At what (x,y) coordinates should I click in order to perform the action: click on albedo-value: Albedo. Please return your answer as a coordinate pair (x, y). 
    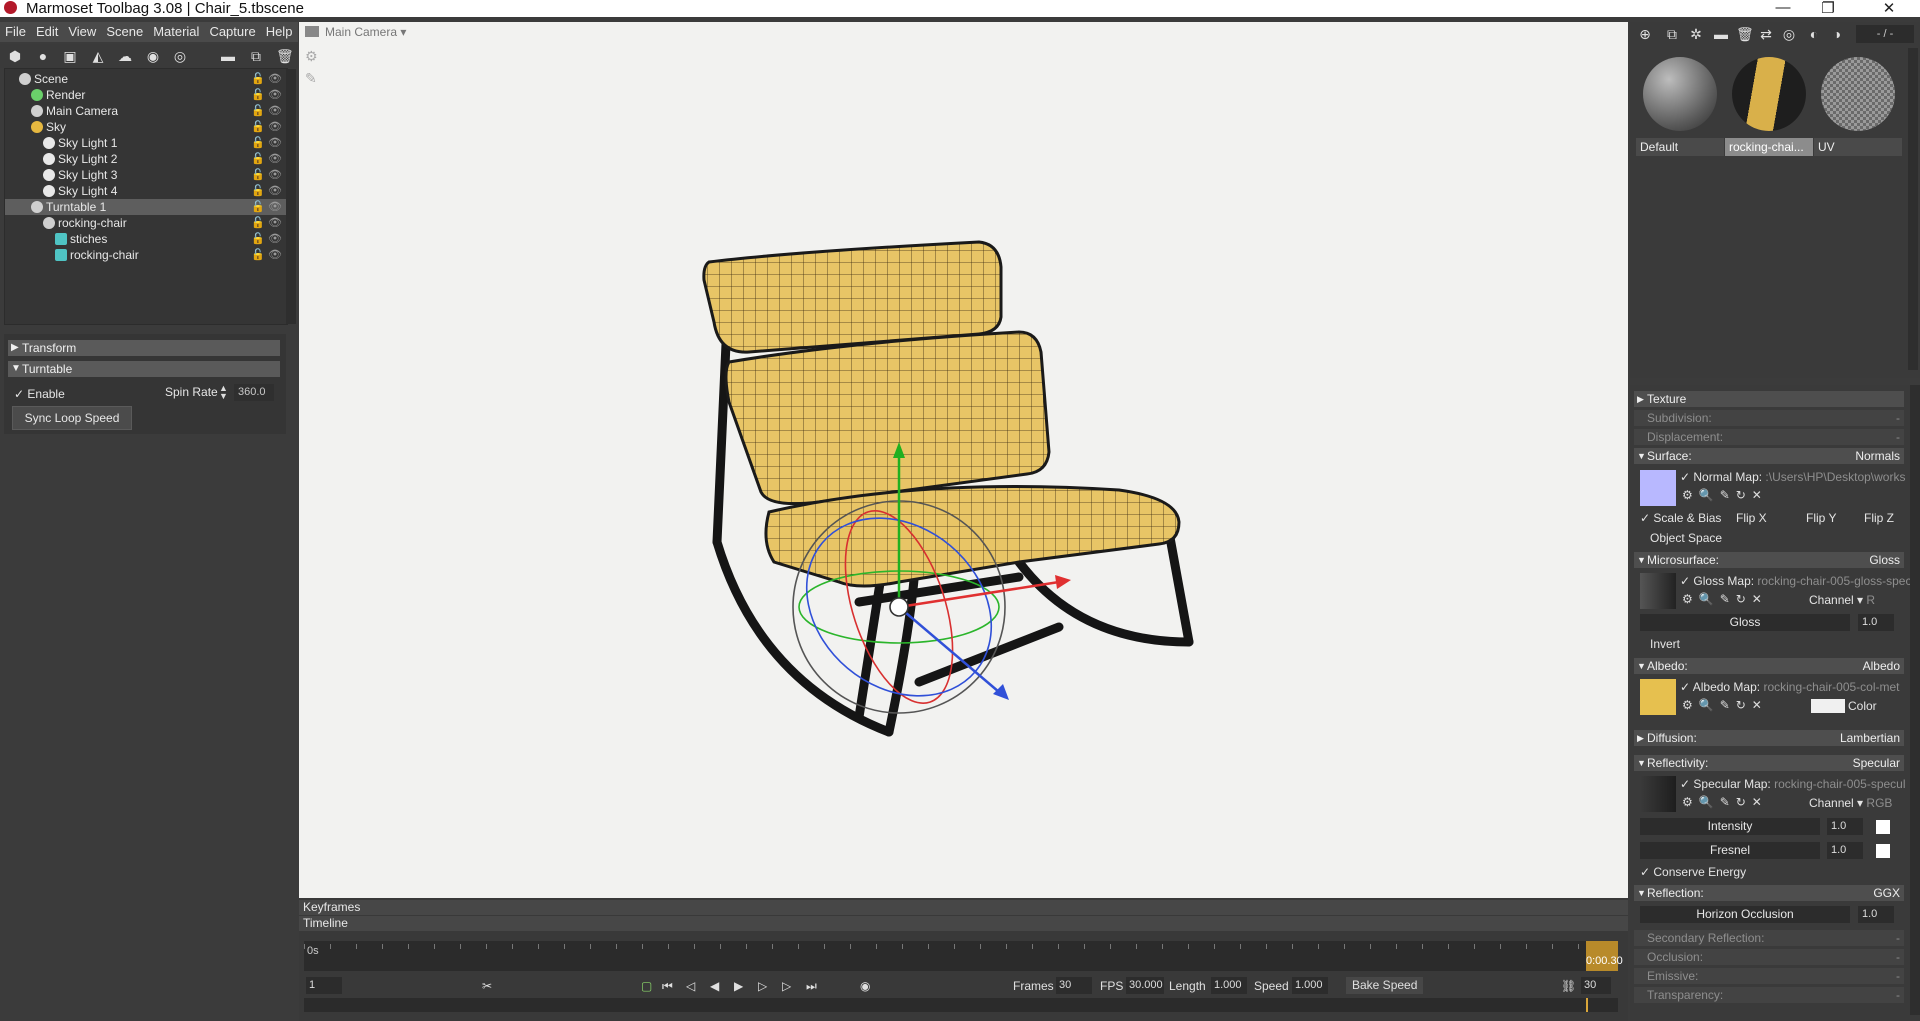
    Looking at the image, I should click on (1881, 666).